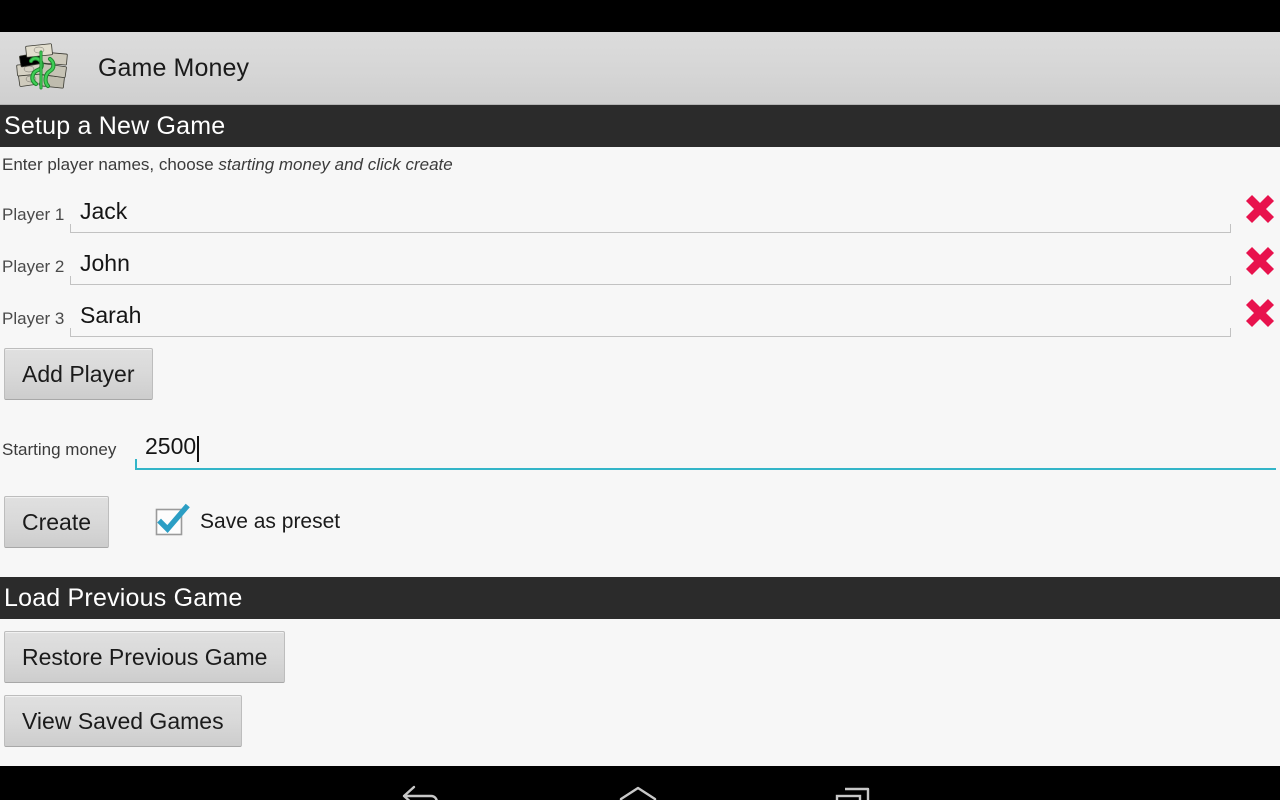 This screenshot has width=1280, height=800. What do you see at coordinates (104, 211) in the screenshot?
I see `player-name-value: Jack` at bounding box center [104, 211].